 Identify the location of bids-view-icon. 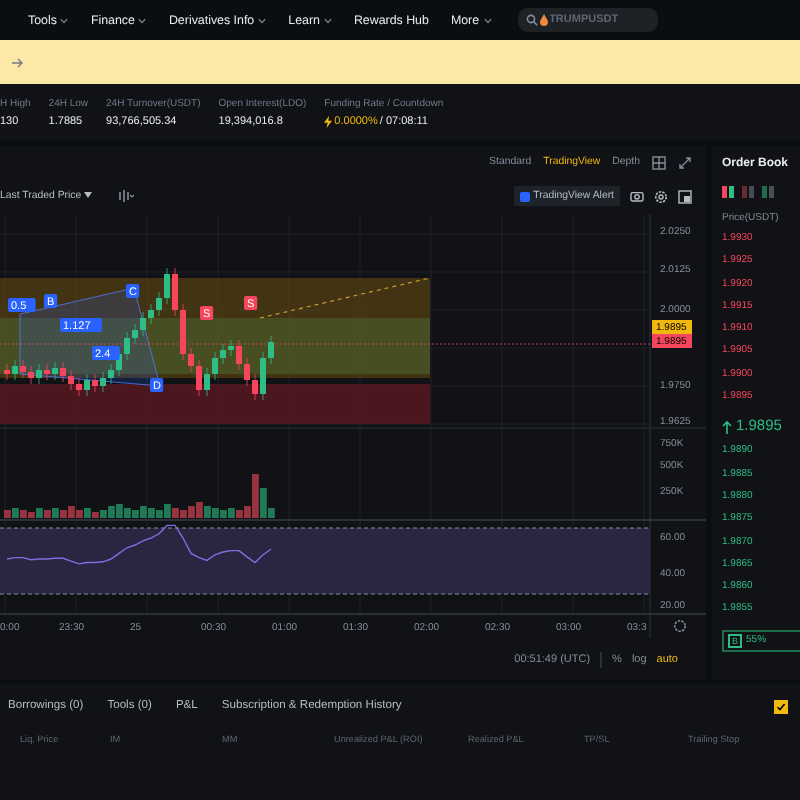
(768, 192).